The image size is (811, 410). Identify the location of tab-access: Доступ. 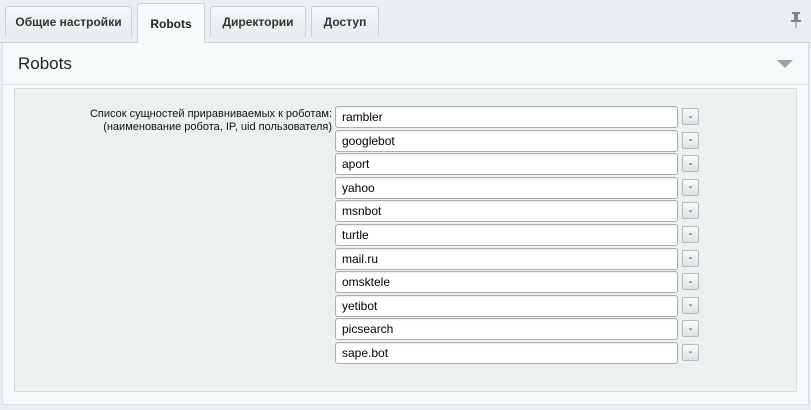
(345, 21).